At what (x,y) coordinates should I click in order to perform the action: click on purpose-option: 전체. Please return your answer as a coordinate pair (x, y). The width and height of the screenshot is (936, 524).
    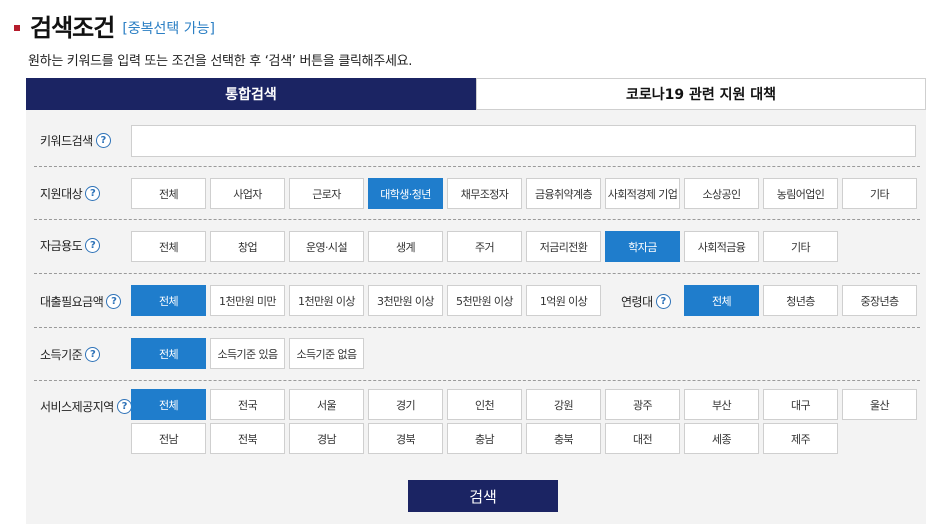
    Looking at the image, I should click on (168, 246).